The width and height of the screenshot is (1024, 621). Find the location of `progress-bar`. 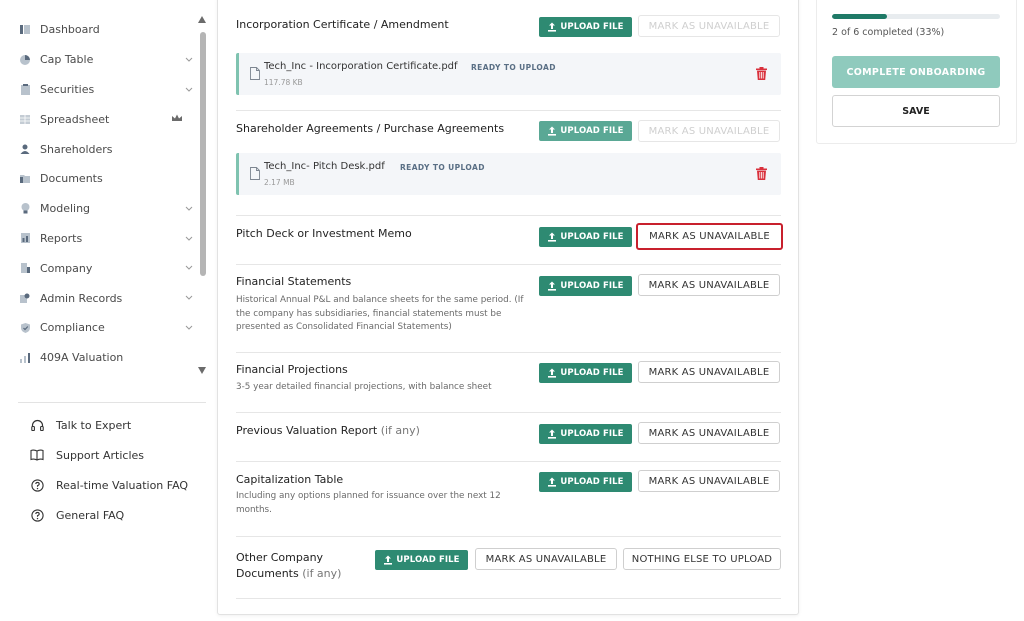

progress-bar is located at coordinates (916, 16).